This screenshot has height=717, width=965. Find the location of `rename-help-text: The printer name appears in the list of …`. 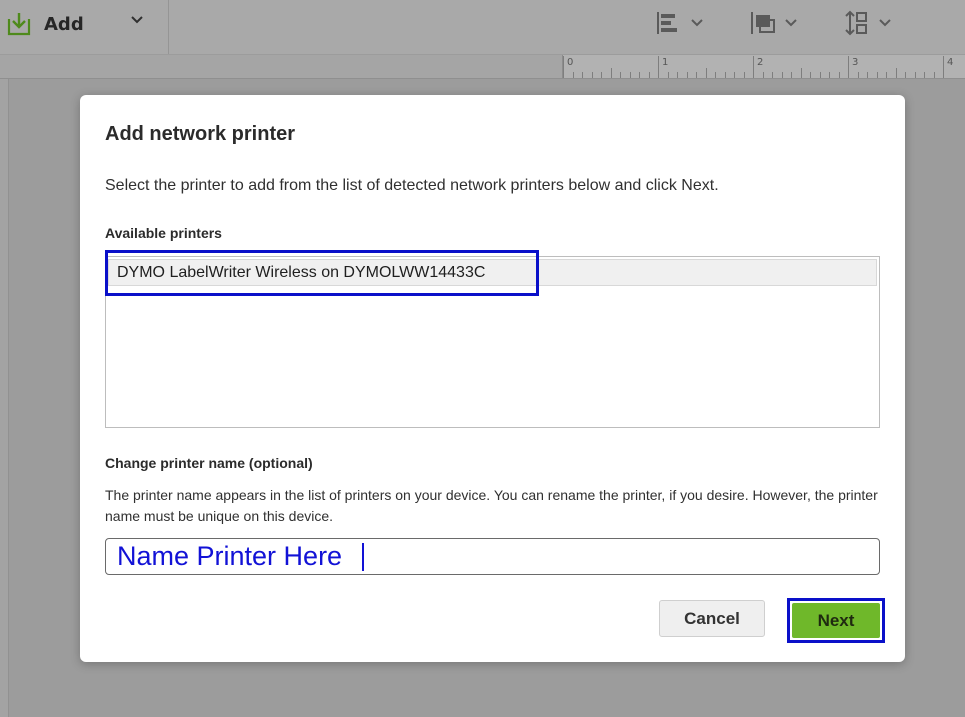

rename-help-text: The printer name appears in the list of … is located at coordinates (491, 505).